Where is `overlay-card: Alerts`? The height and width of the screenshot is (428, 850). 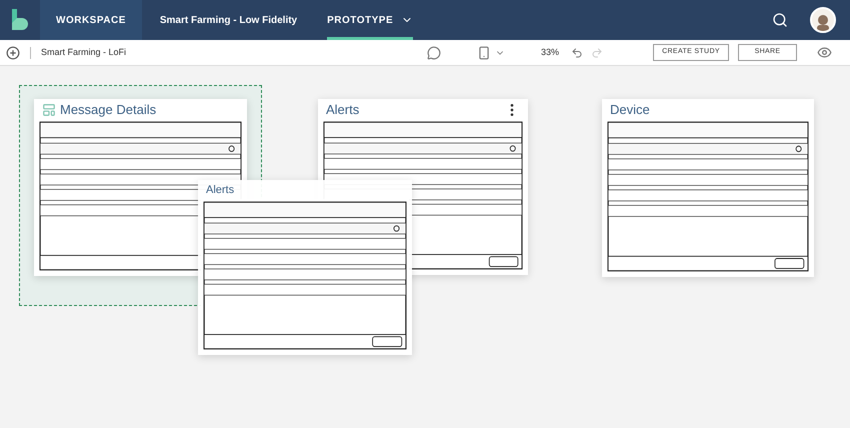 overlay-card: Alerts is located at coordinates (305, 267).